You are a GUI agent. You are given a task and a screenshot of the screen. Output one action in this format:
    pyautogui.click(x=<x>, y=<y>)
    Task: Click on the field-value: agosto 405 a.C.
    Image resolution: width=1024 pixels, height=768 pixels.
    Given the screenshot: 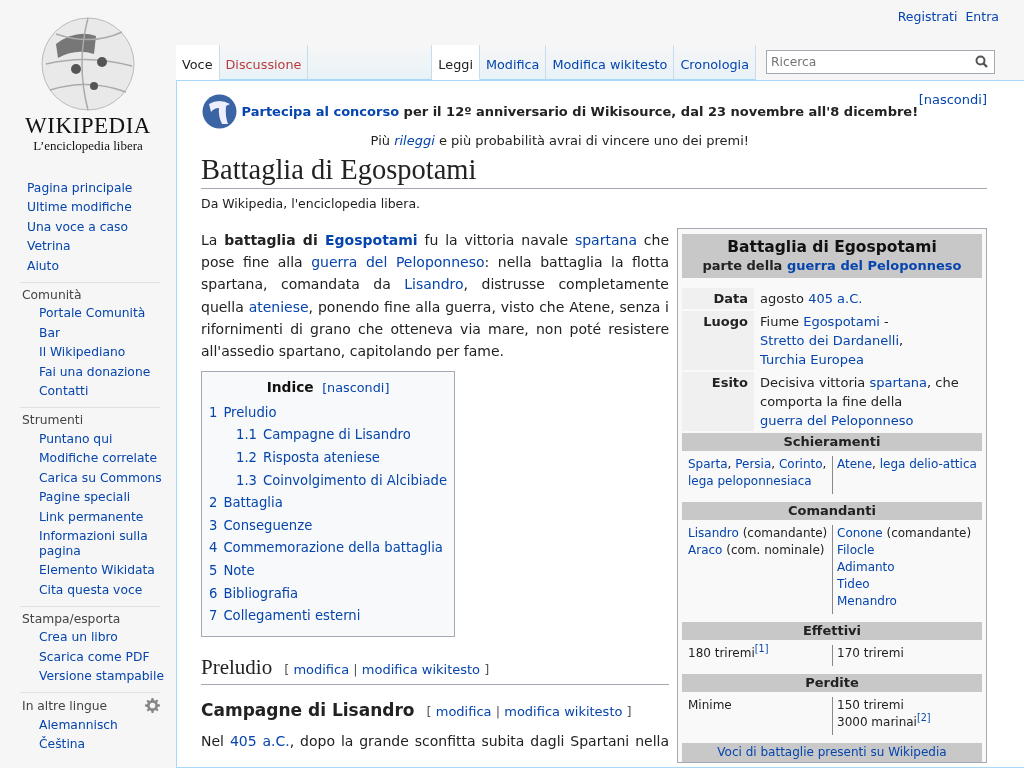 What is the action you would take?
    pyautogui.click(x=812, y=299)
    